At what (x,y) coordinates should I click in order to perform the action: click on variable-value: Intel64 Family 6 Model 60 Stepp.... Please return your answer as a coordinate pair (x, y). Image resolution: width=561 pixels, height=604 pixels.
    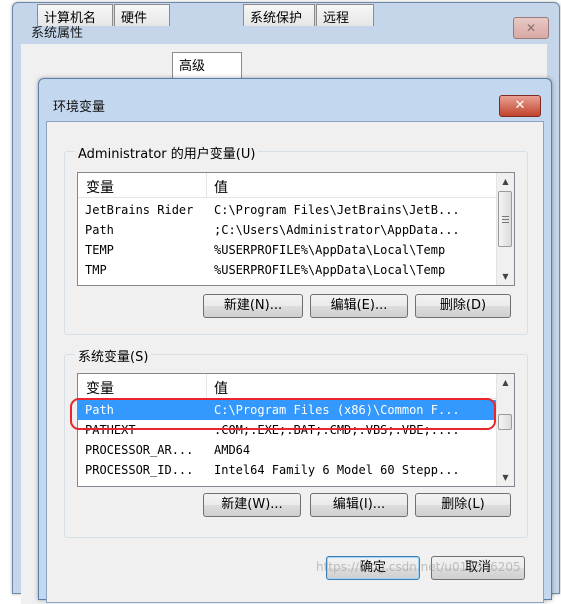
    Looking at the image, I should click on (337, 470).